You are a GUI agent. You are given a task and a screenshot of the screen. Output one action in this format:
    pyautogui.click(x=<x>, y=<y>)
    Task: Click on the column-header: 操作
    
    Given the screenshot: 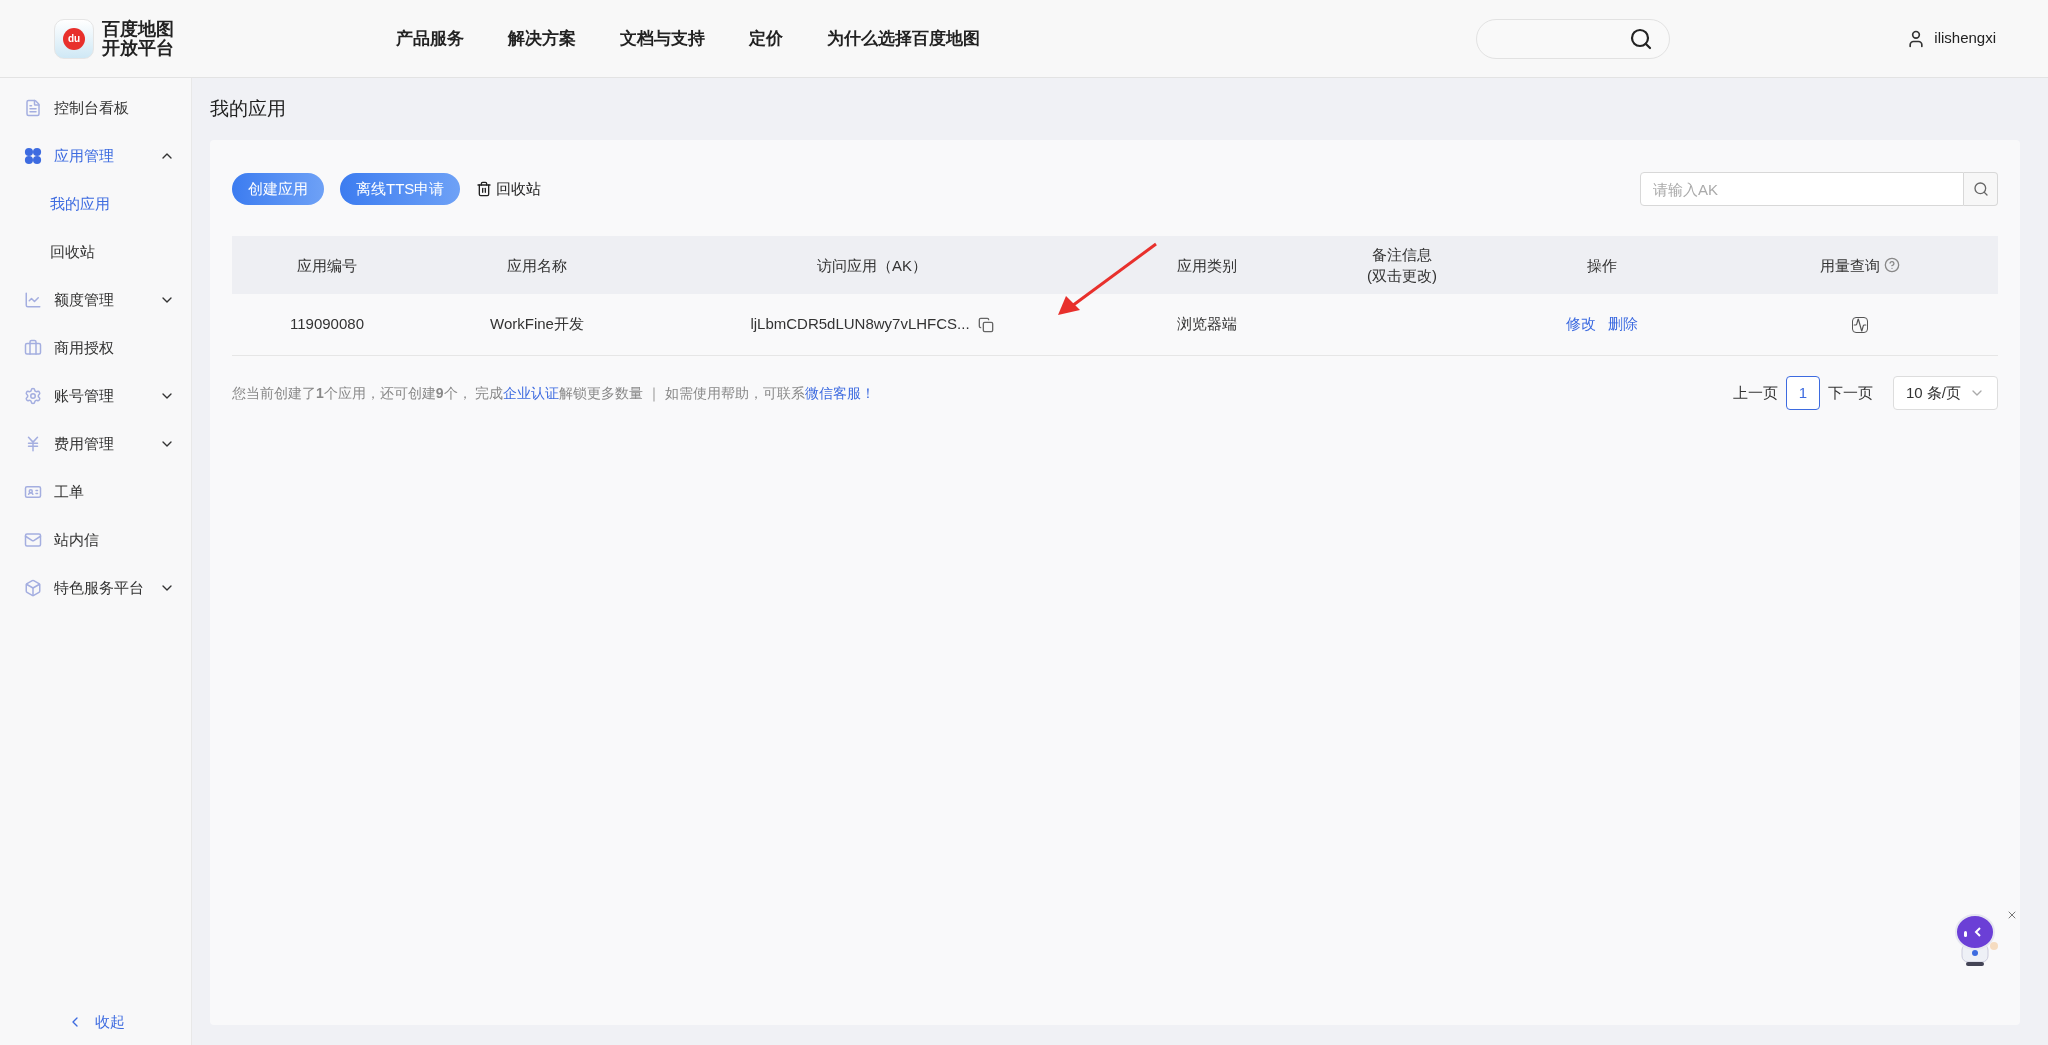 What is the action you would take?
    pyautogui.click(x=1602, y=265)
    